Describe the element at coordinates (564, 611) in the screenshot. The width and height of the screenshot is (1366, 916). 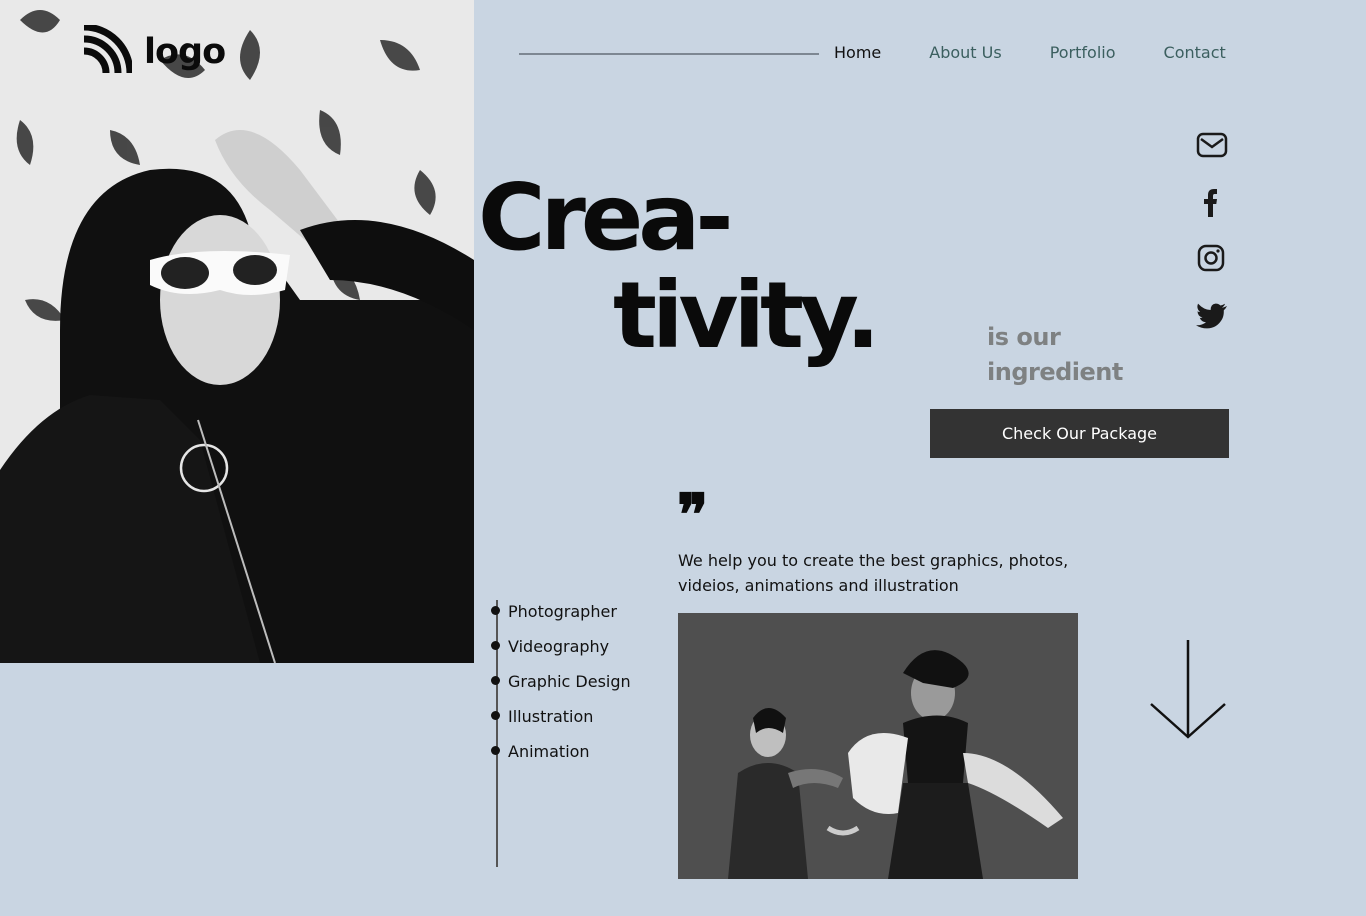
I see `service-photographer: Photographer` at that location.